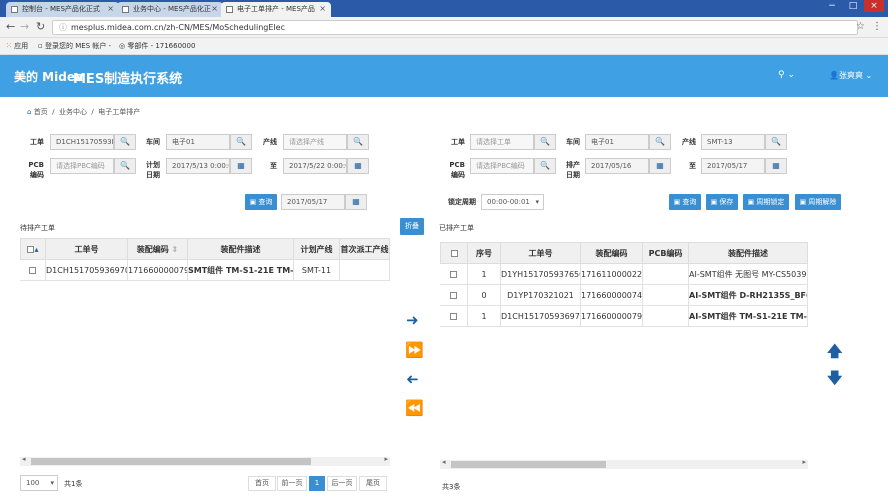 This screenshot has width=888, height=498. Describe the element at coordinates (677, 202) in the screenshot. I see `search-icon: ▣` at that location.